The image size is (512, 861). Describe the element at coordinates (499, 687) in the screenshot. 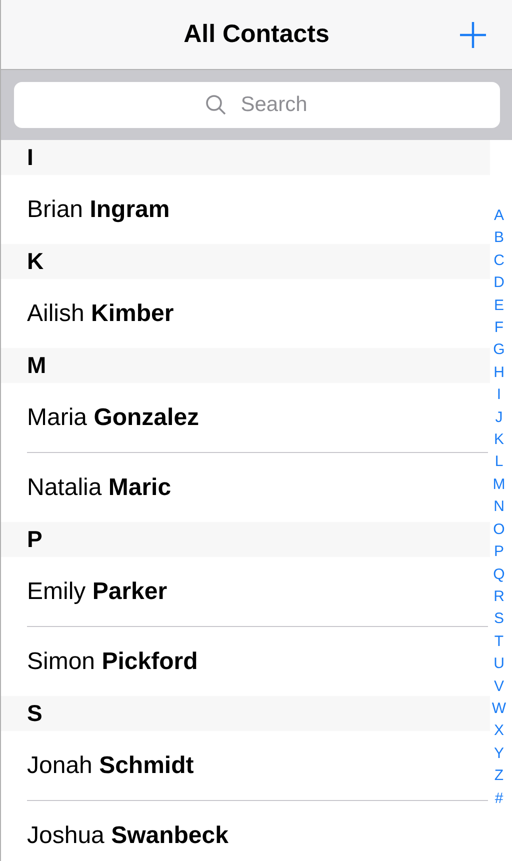

I see `index-letter: V` at that location.